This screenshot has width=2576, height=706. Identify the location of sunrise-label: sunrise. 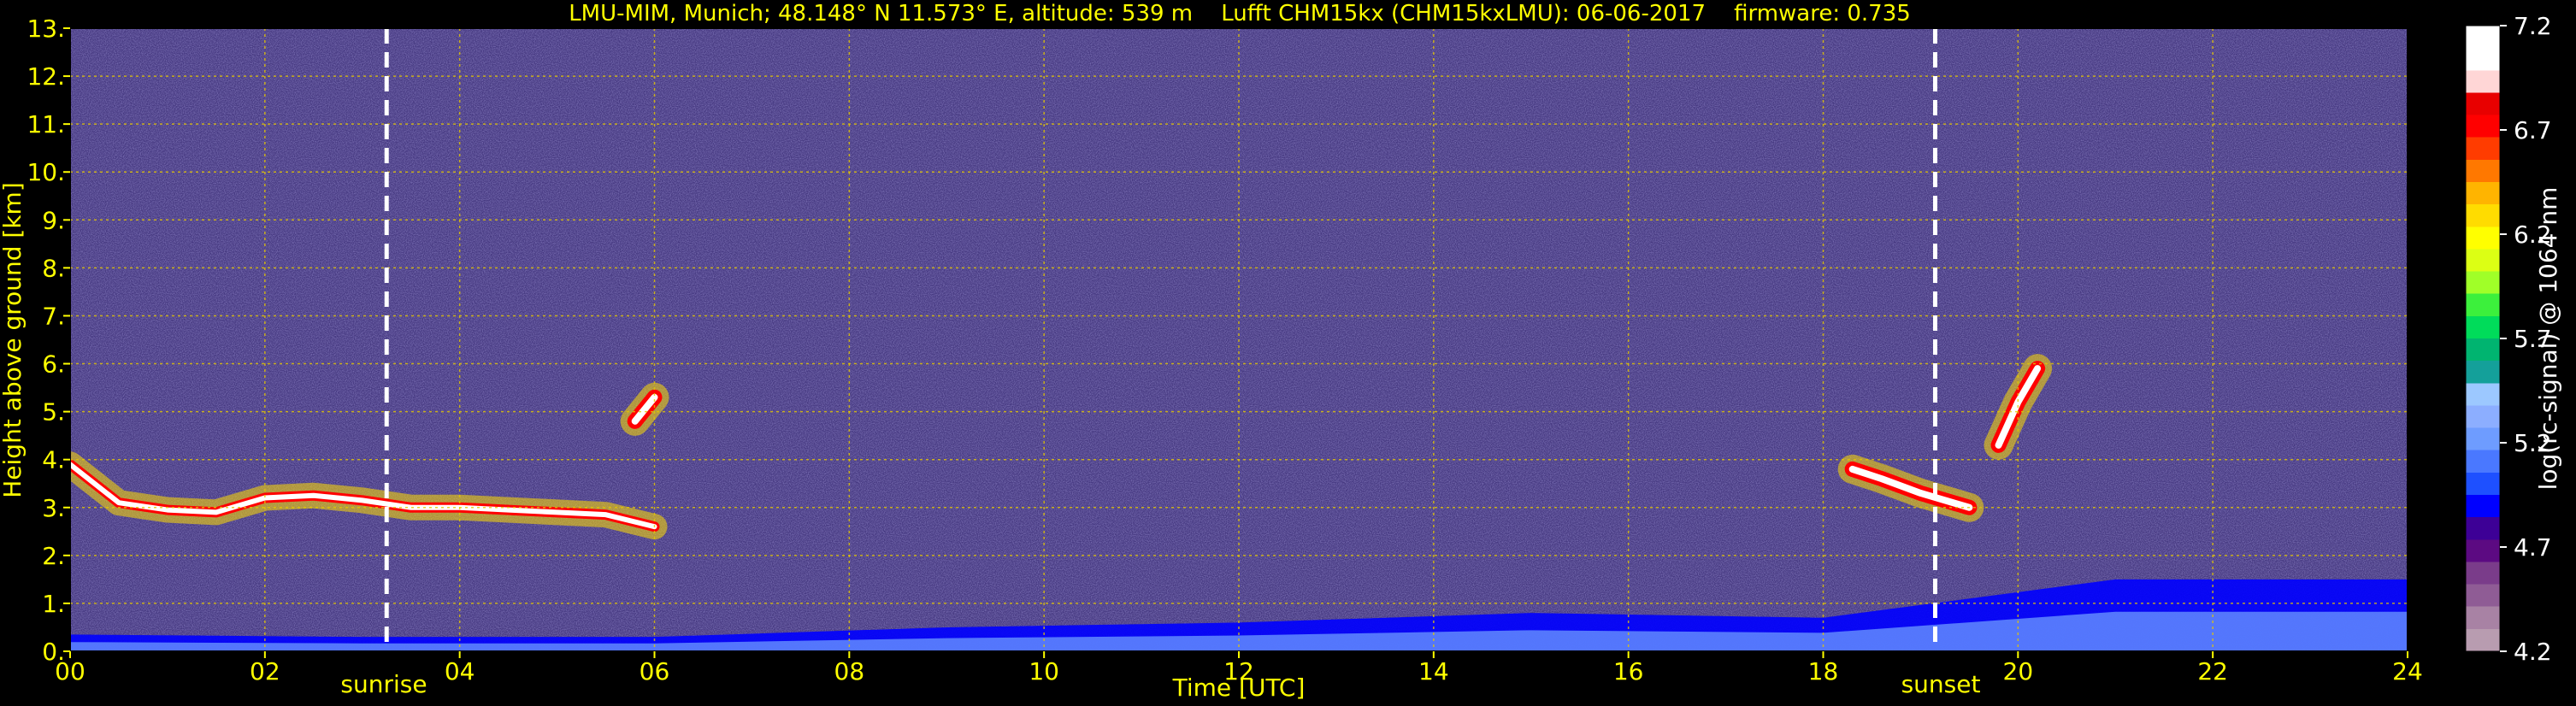
(383, 684).